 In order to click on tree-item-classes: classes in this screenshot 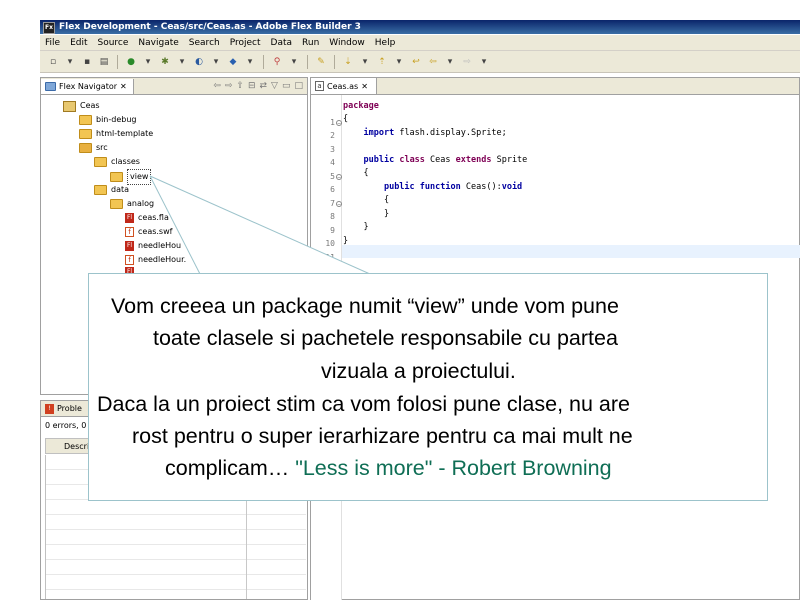, I will do `click(117, 162)`.